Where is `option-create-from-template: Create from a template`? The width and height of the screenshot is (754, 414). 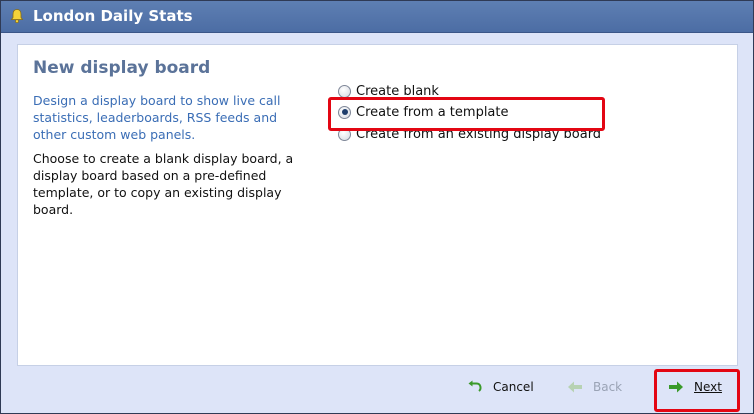 option-create-from-template: Create from a template is located at coordinates (423, 112).